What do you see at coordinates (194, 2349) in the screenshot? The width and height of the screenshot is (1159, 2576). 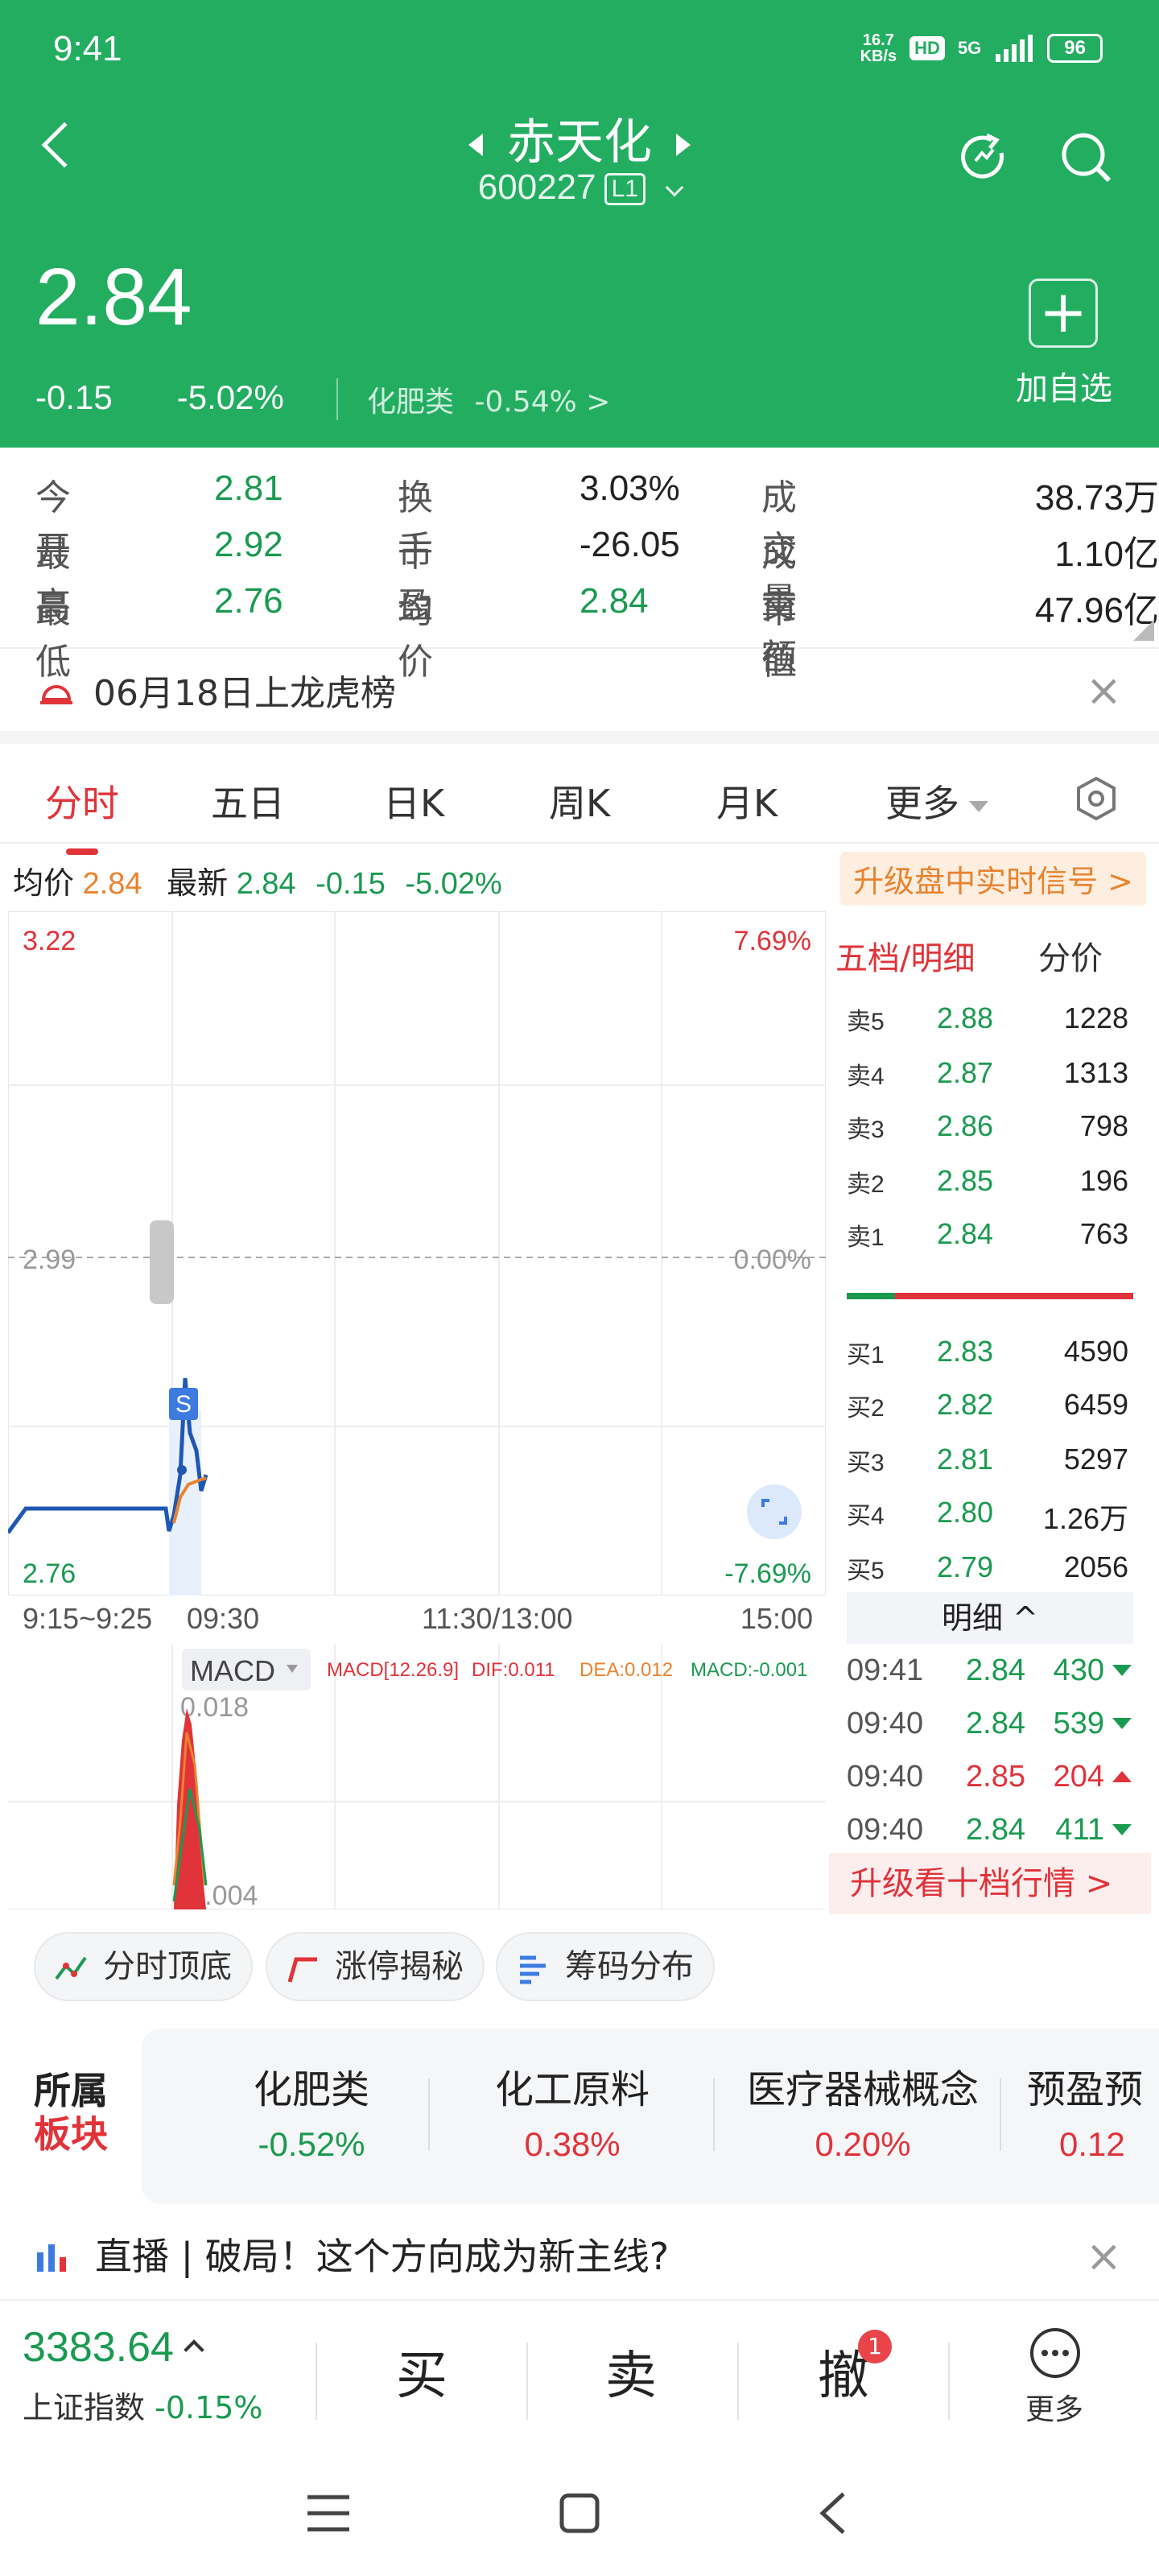 I see `chevron-up-icon` at bounding box center [194, 2349].